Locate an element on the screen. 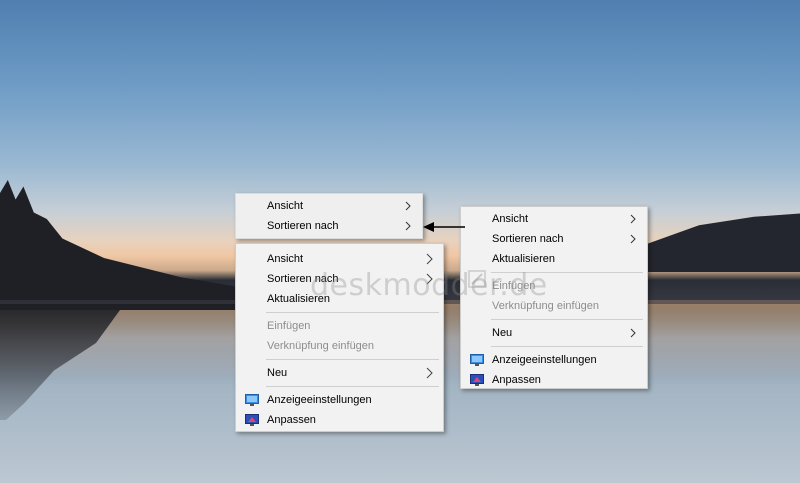 The image size is (800, 483). menu-item-aktualisieren: Aktualisieren is located at coordinates (554, 259).